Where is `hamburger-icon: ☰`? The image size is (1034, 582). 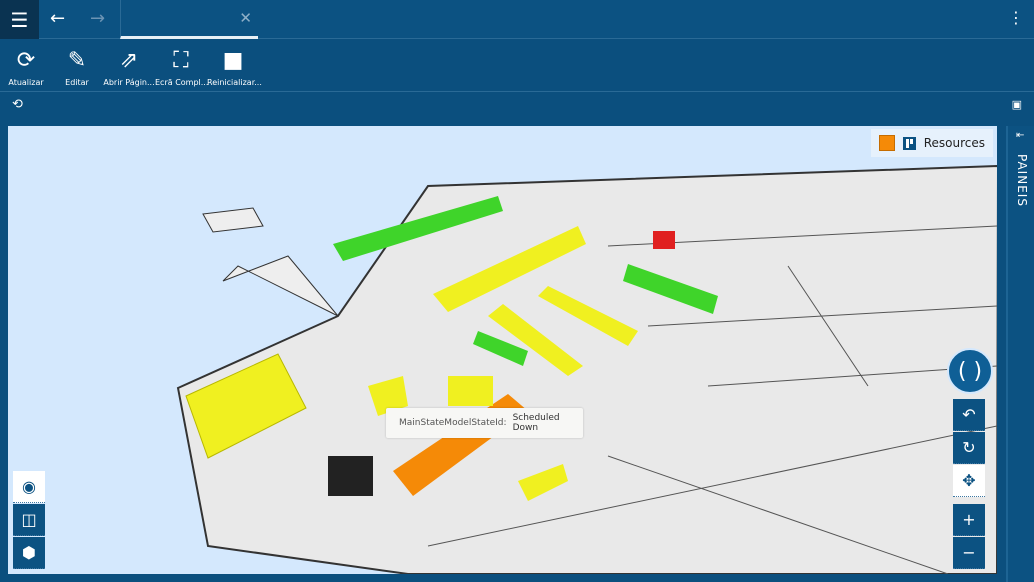 hamburger-icon: ☰ is located at coordinates (19, 19).